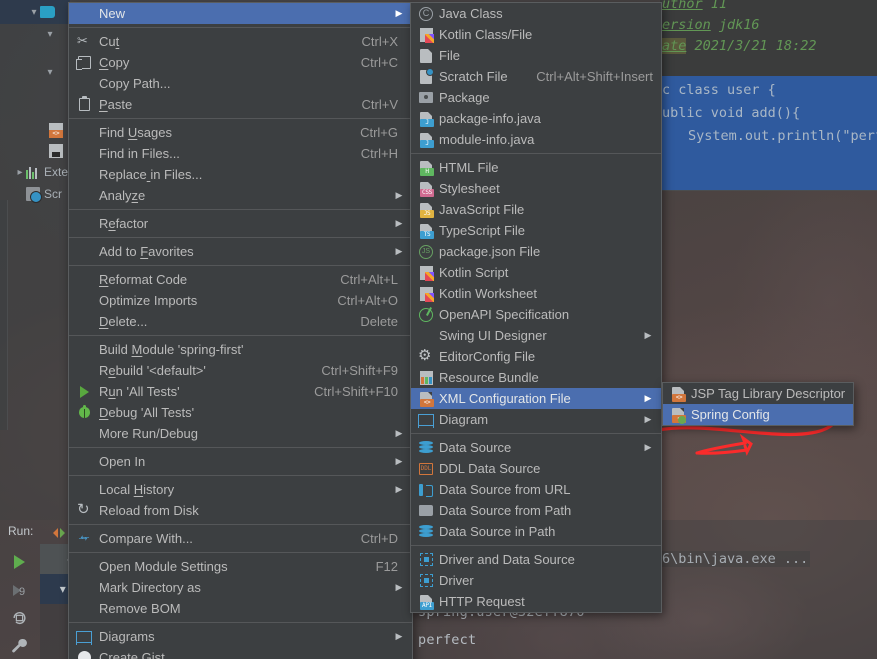  I want to click on menu-item-data-source-in-path: Data Source in Path, so click(536, 531).